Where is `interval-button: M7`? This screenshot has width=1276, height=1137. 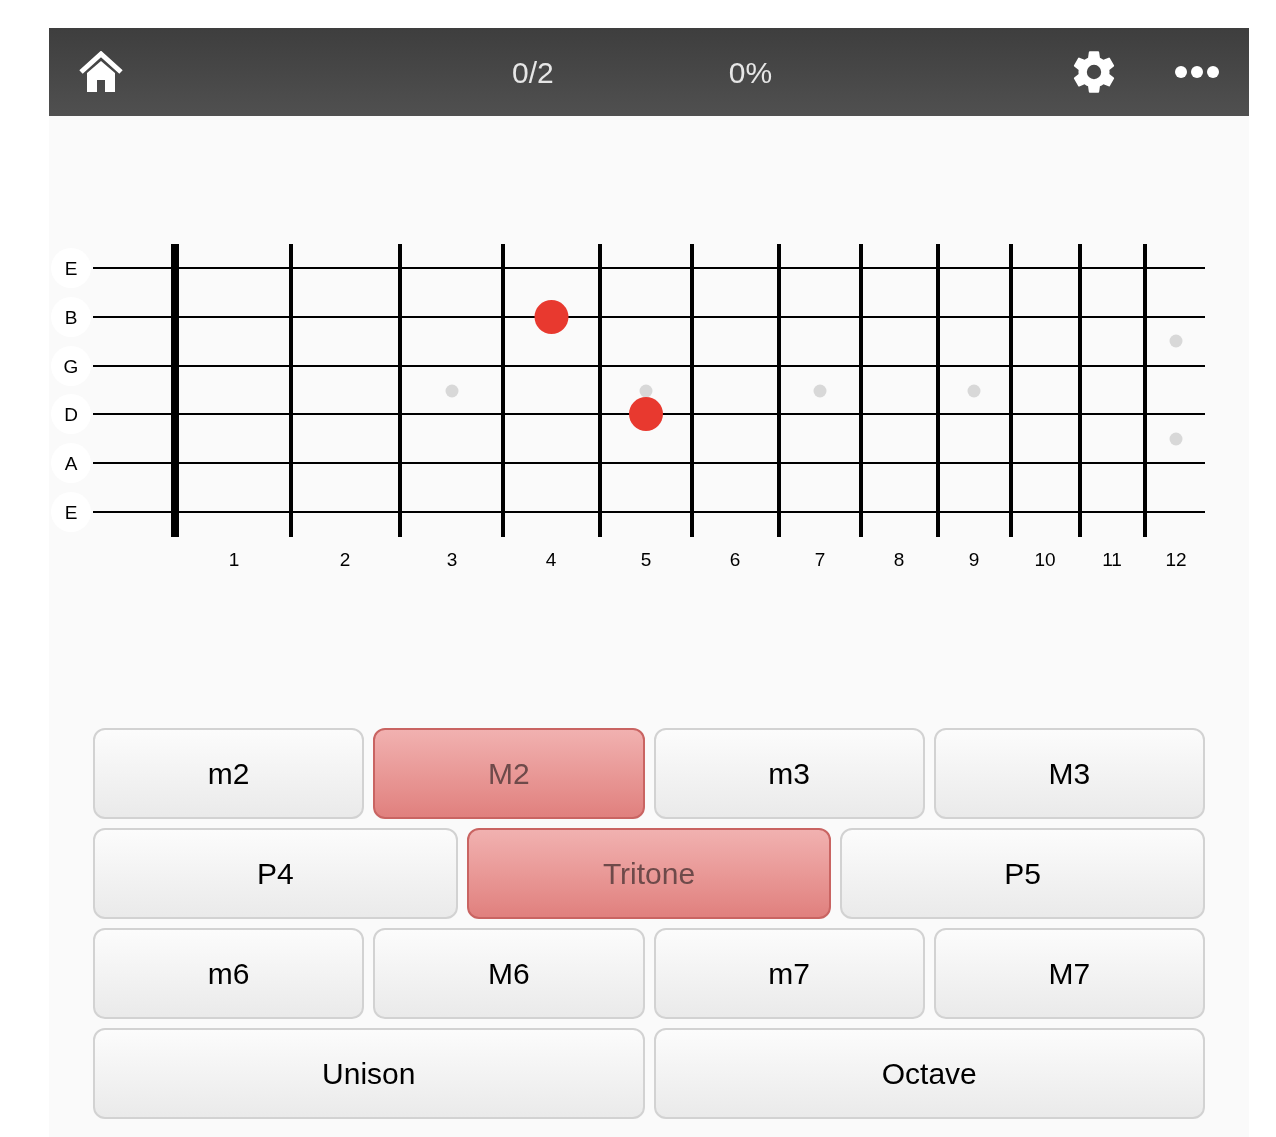 interval-button: M7 is located at coordinates (1069, 973).